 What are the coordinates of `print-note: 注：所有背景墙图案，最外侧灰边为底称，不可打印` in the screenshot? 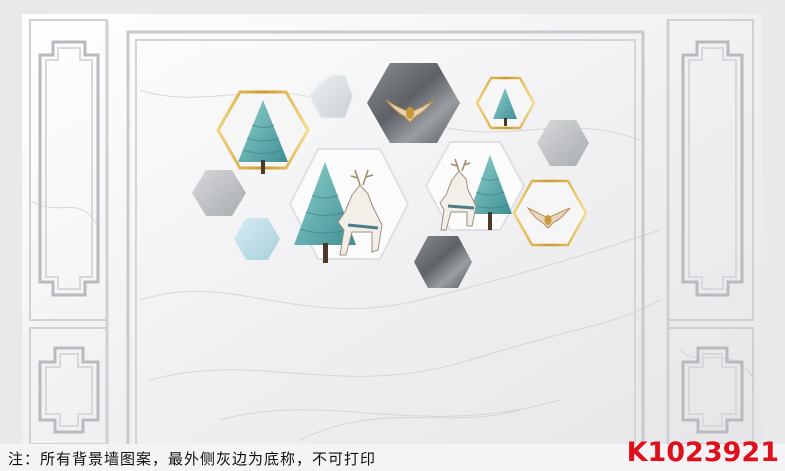 It's located at (192, 459).